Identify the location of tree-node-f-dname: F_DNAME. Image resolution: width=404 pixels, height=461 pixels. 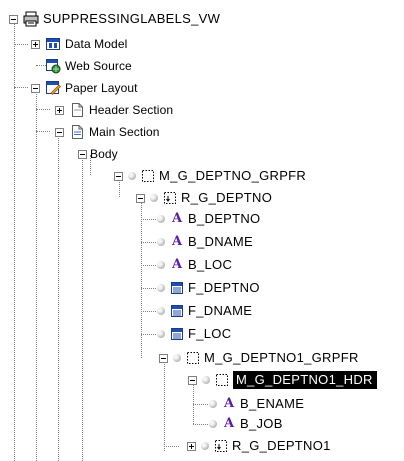
(204, 311).